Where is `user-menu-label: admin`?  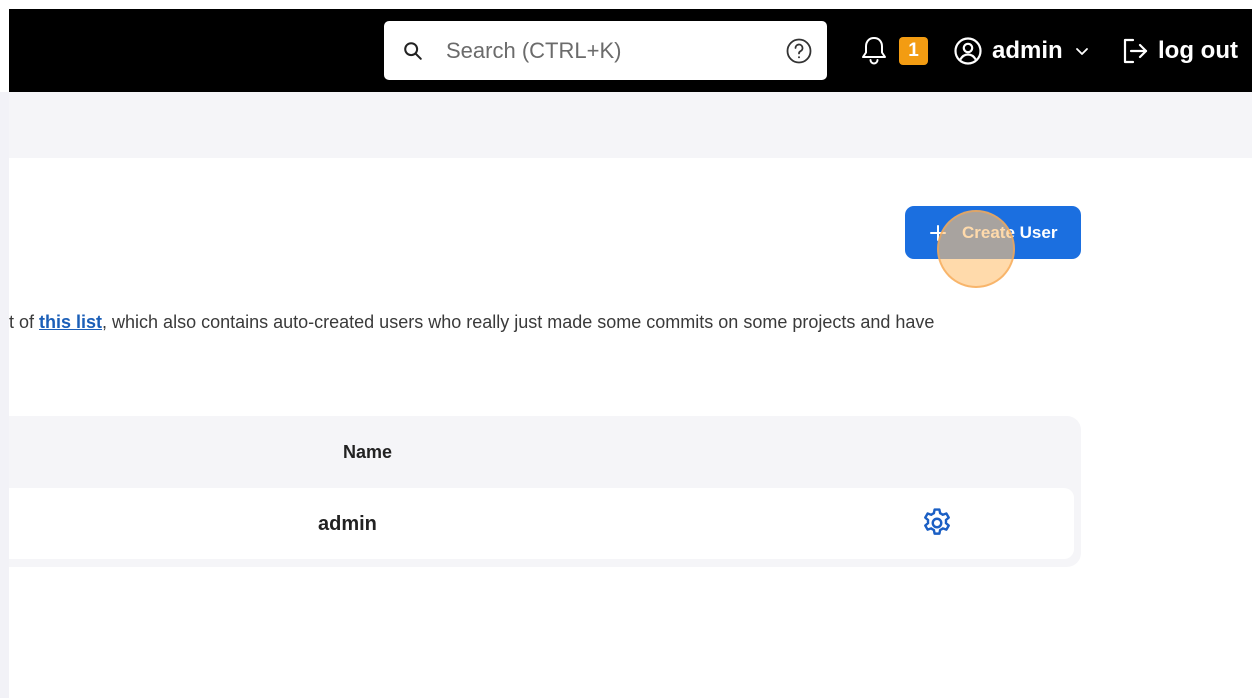
user-menu-label: admin is located at coordinates (1027, 50).